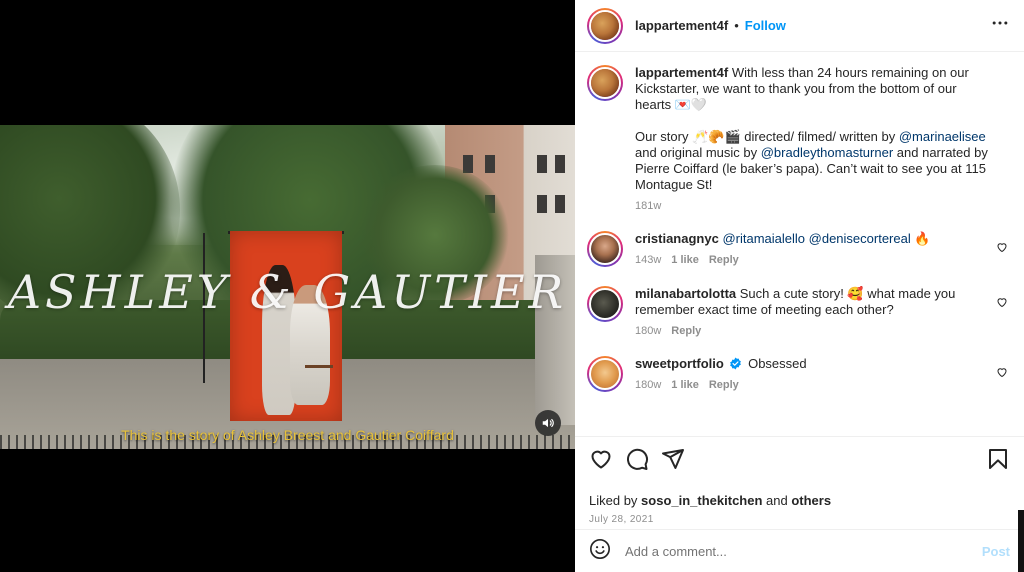 The width and height of the screenshot is (1024, 572). Describe the element at coordinates (996, 551) in the screenshot. I see `post-comment-button: Post` at that location.